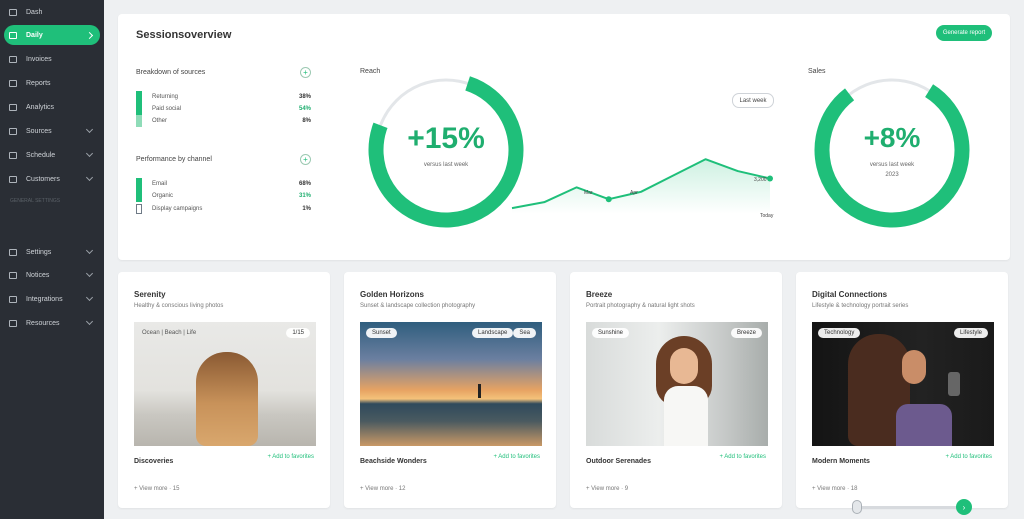 This screenshot has height=519, width=1024. What do you see at coordinates (160, 184) in the screenshot?
I see `list-item-name: Email` at bounding box center [160, 184].